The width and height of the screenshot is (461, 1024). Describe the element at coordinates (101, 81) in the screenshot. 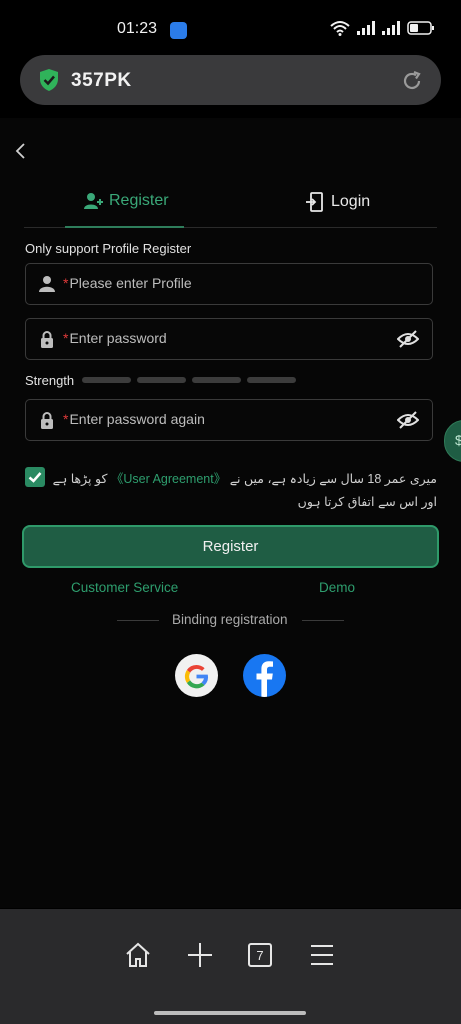

I see `url-text: 357PK` at that location.